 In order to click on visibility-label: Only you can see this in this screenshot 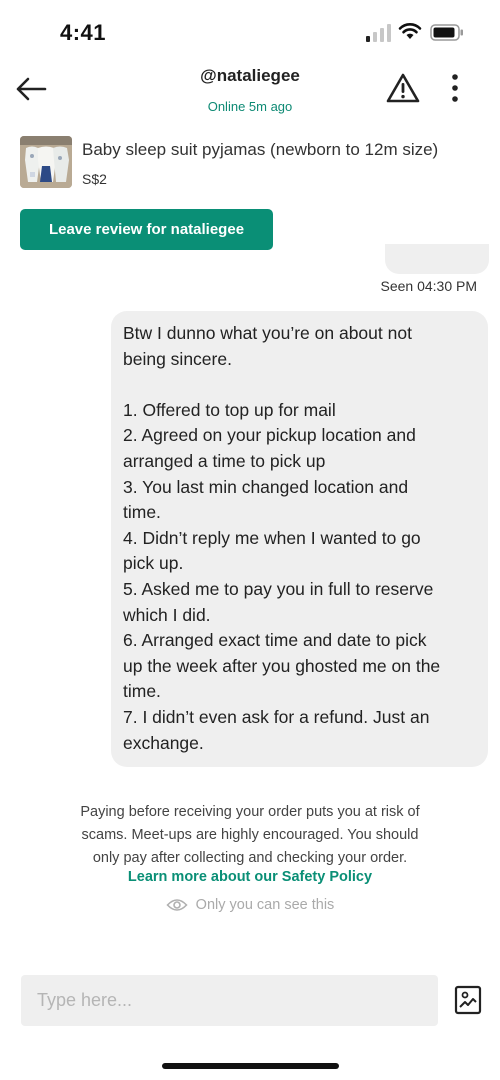, I will do `click(265, 905)`.